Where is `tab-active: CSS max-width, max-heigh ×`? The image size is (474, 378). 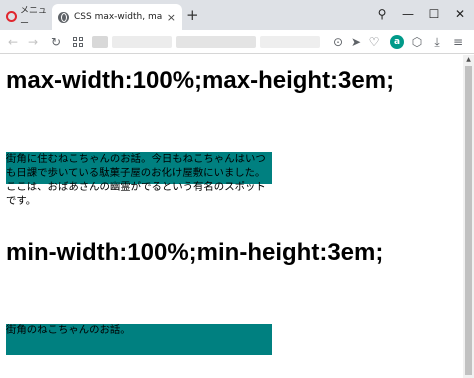 tab-active: CSS max-width, max-heigh × is located at coordinates (117, 17).